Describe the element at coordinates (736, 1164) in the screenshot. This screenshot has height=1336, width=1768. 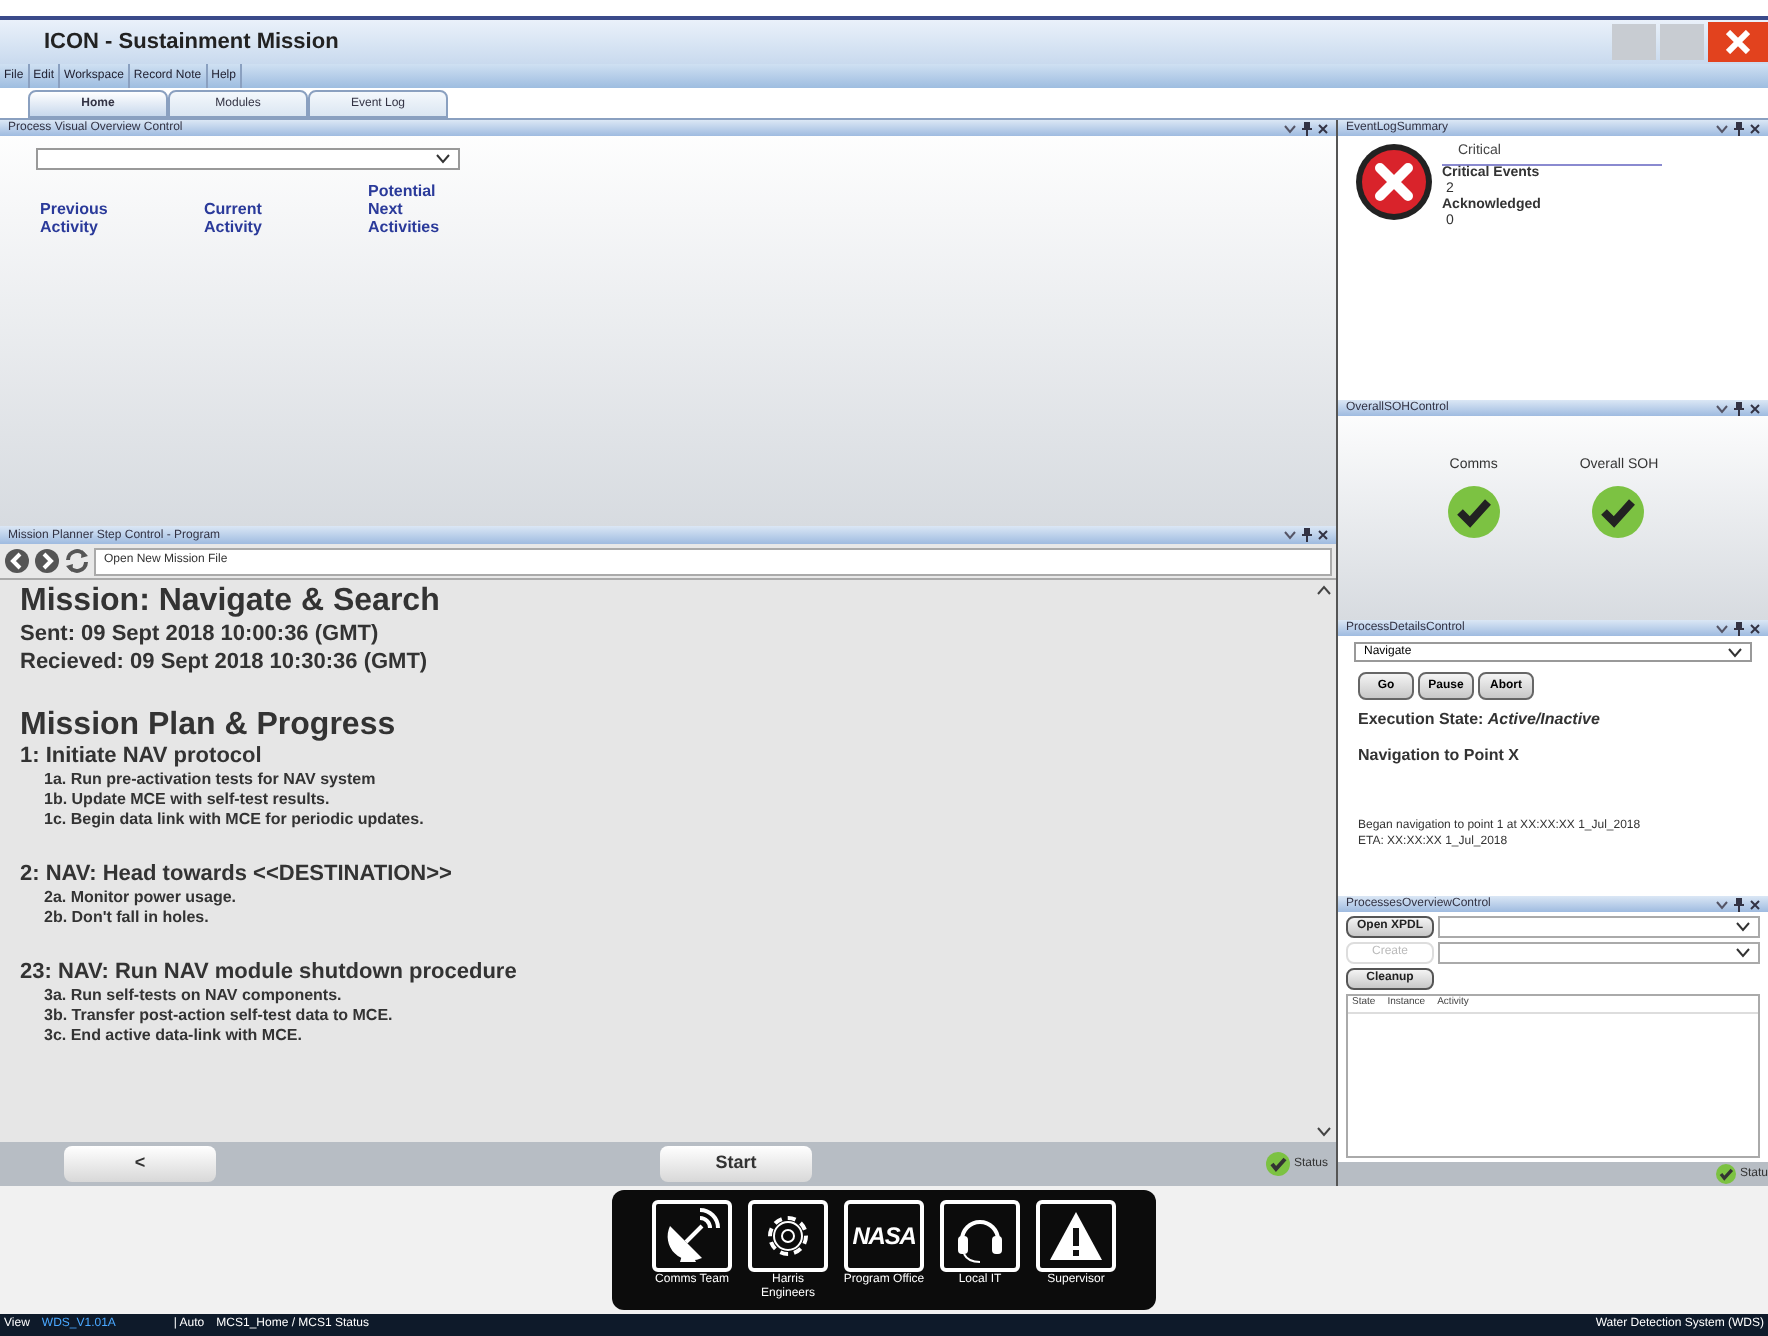
I see `start-button: Start` at that location.